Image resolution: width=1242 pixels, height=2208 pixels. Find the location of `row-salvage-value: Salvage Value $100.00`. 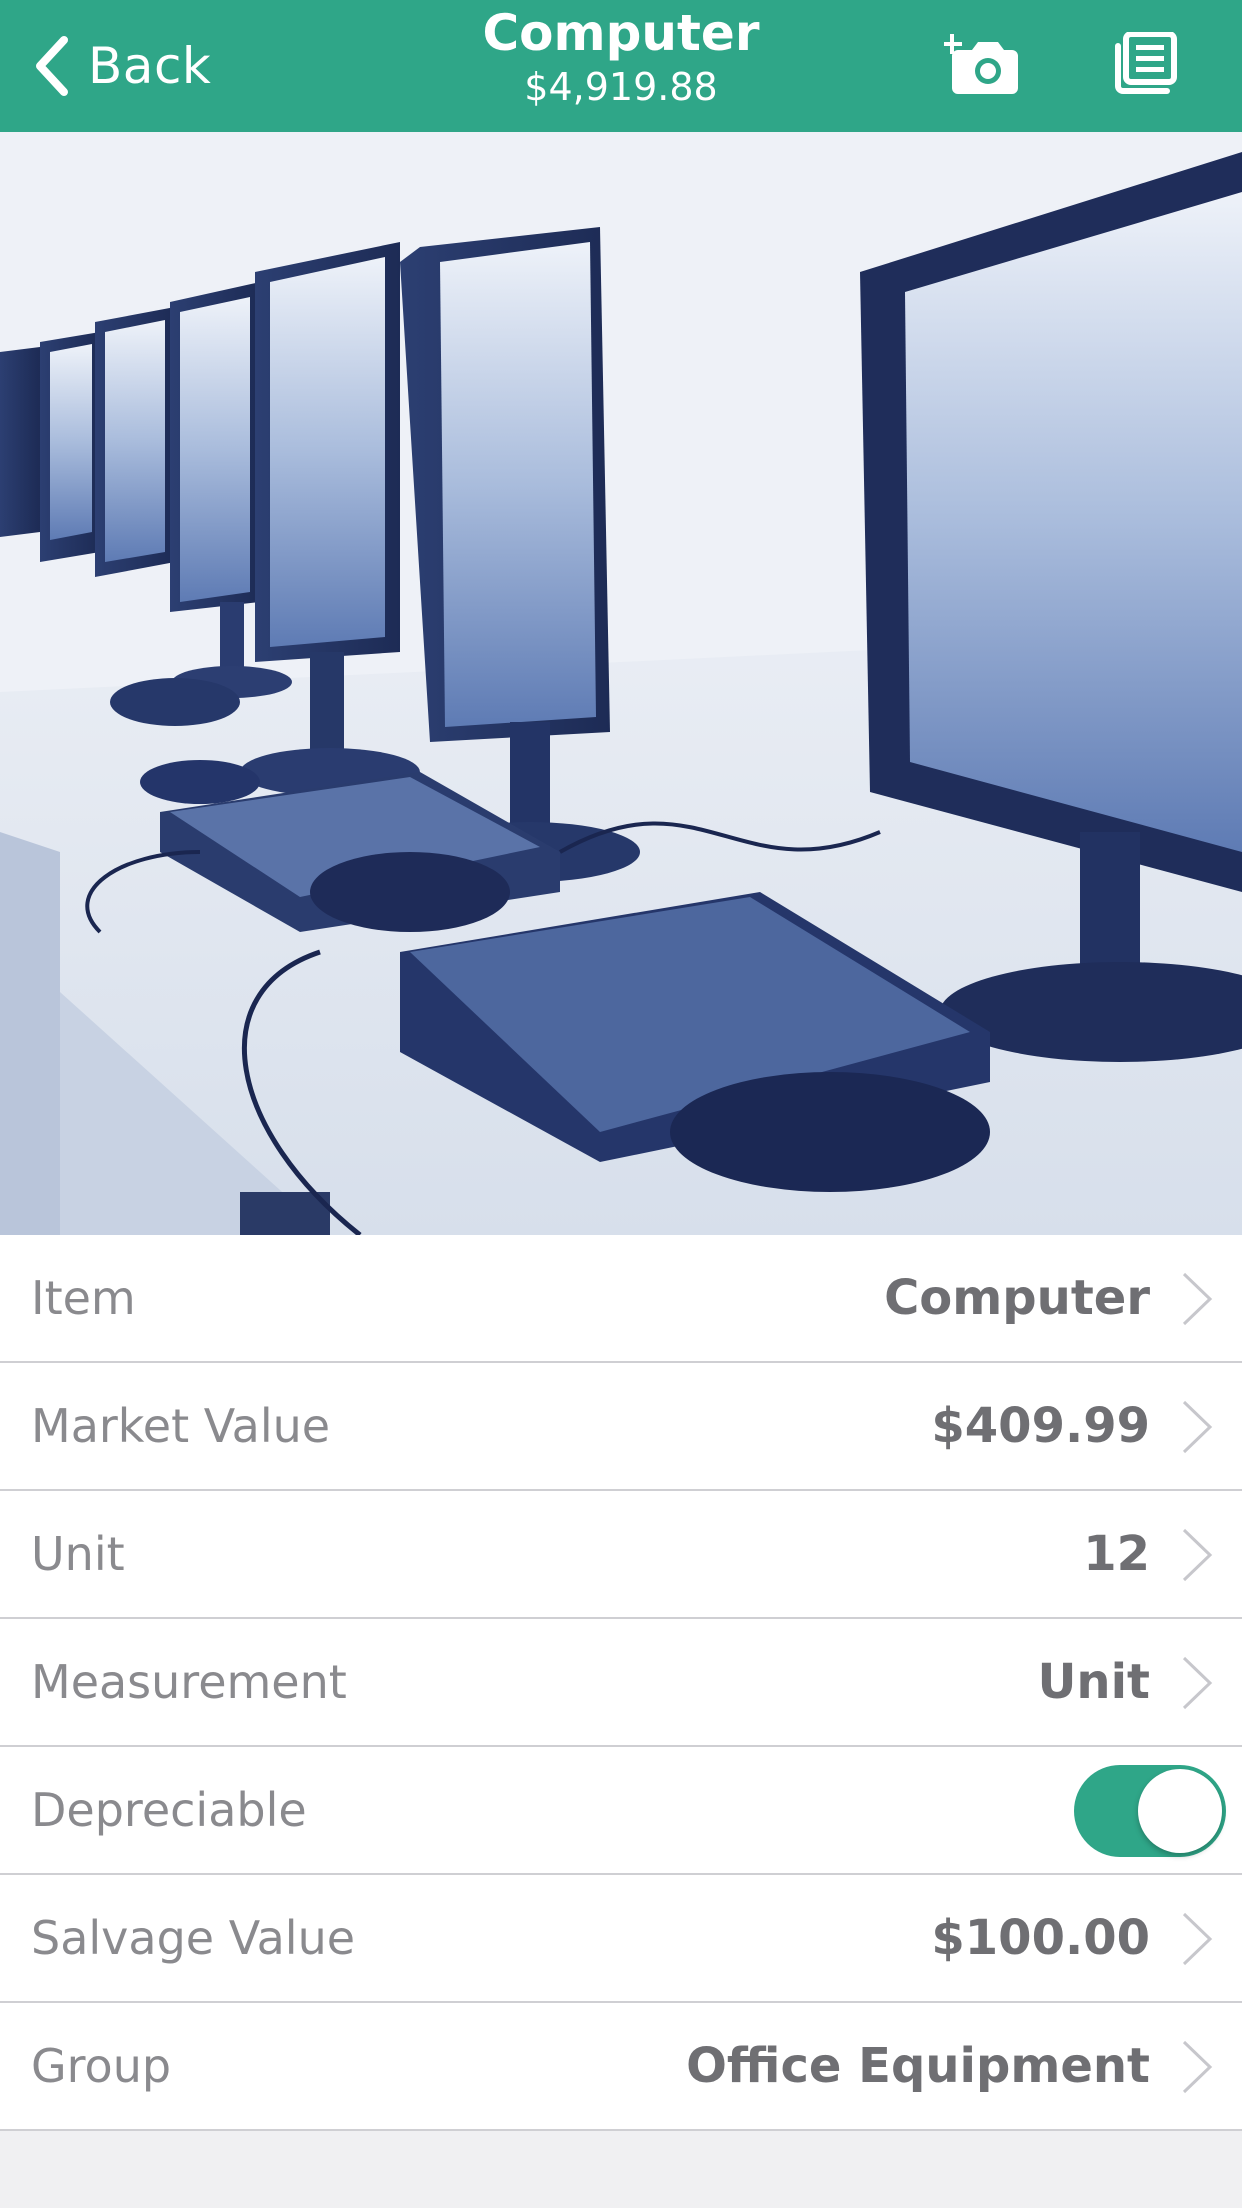

row-salvage-value: Salvage Value $100.00 is located at coordinates (621, 1939).